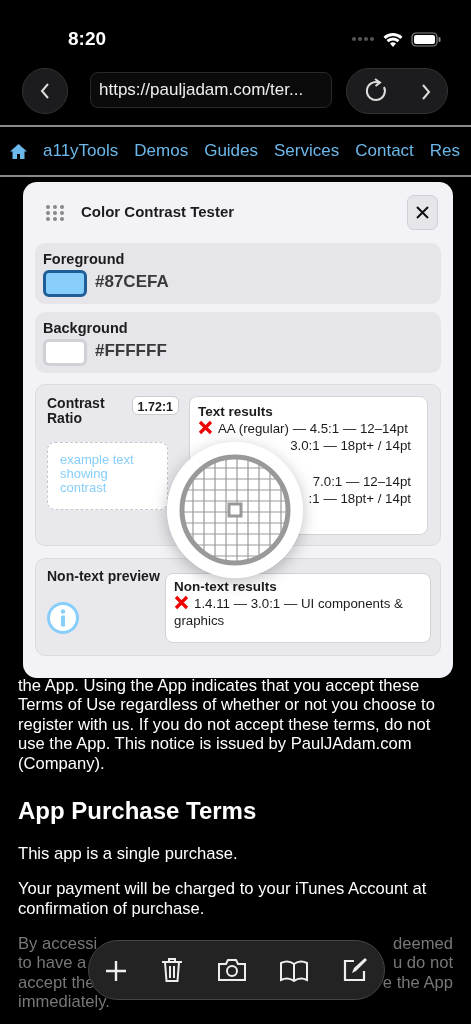 The image size is (471, 1024). Describe the element at coordinates (104, 576) in the screenshot. I see `non-text-label: Non-text preview` at that location.